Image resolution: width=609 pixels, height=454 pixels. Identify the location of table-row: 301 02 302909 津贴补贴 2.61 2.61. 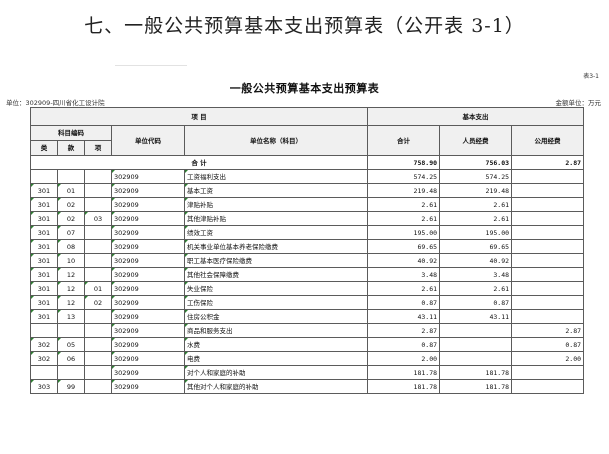
(307, 204).